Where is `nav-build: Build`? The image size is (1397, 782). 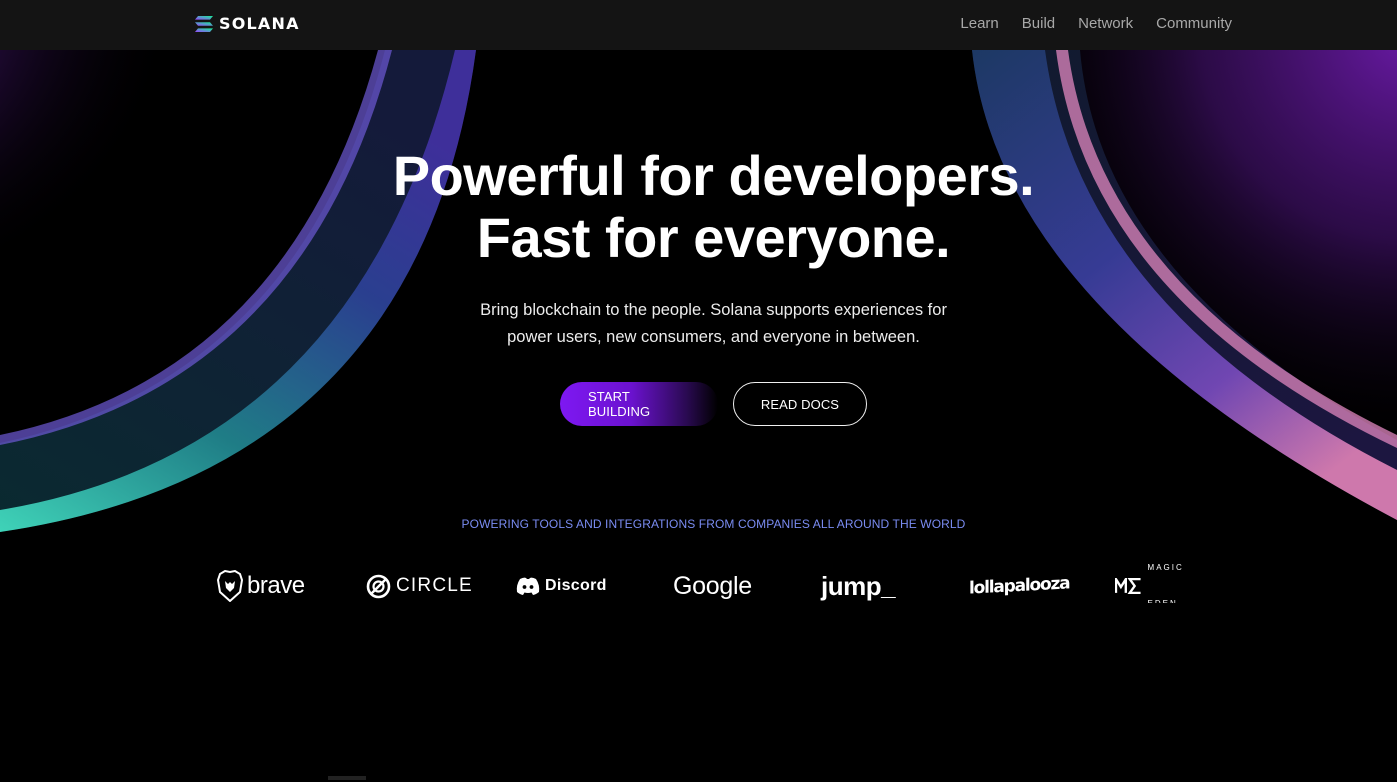 nav-build: Build is located at coordinates (1038, 24).